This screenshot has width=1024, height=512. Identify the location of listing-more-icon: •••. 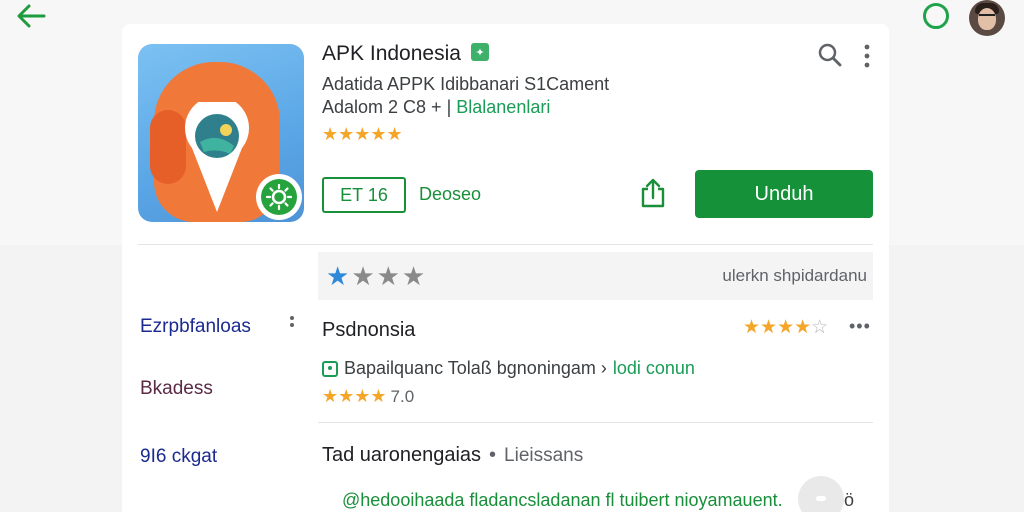
(860, 326).